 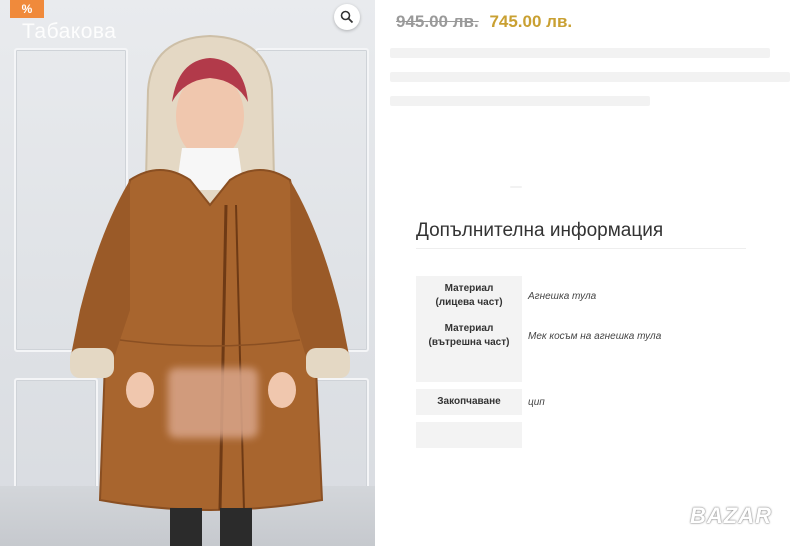 I want to click on row-value: Агнешка тула, so click(x=562, y=296).